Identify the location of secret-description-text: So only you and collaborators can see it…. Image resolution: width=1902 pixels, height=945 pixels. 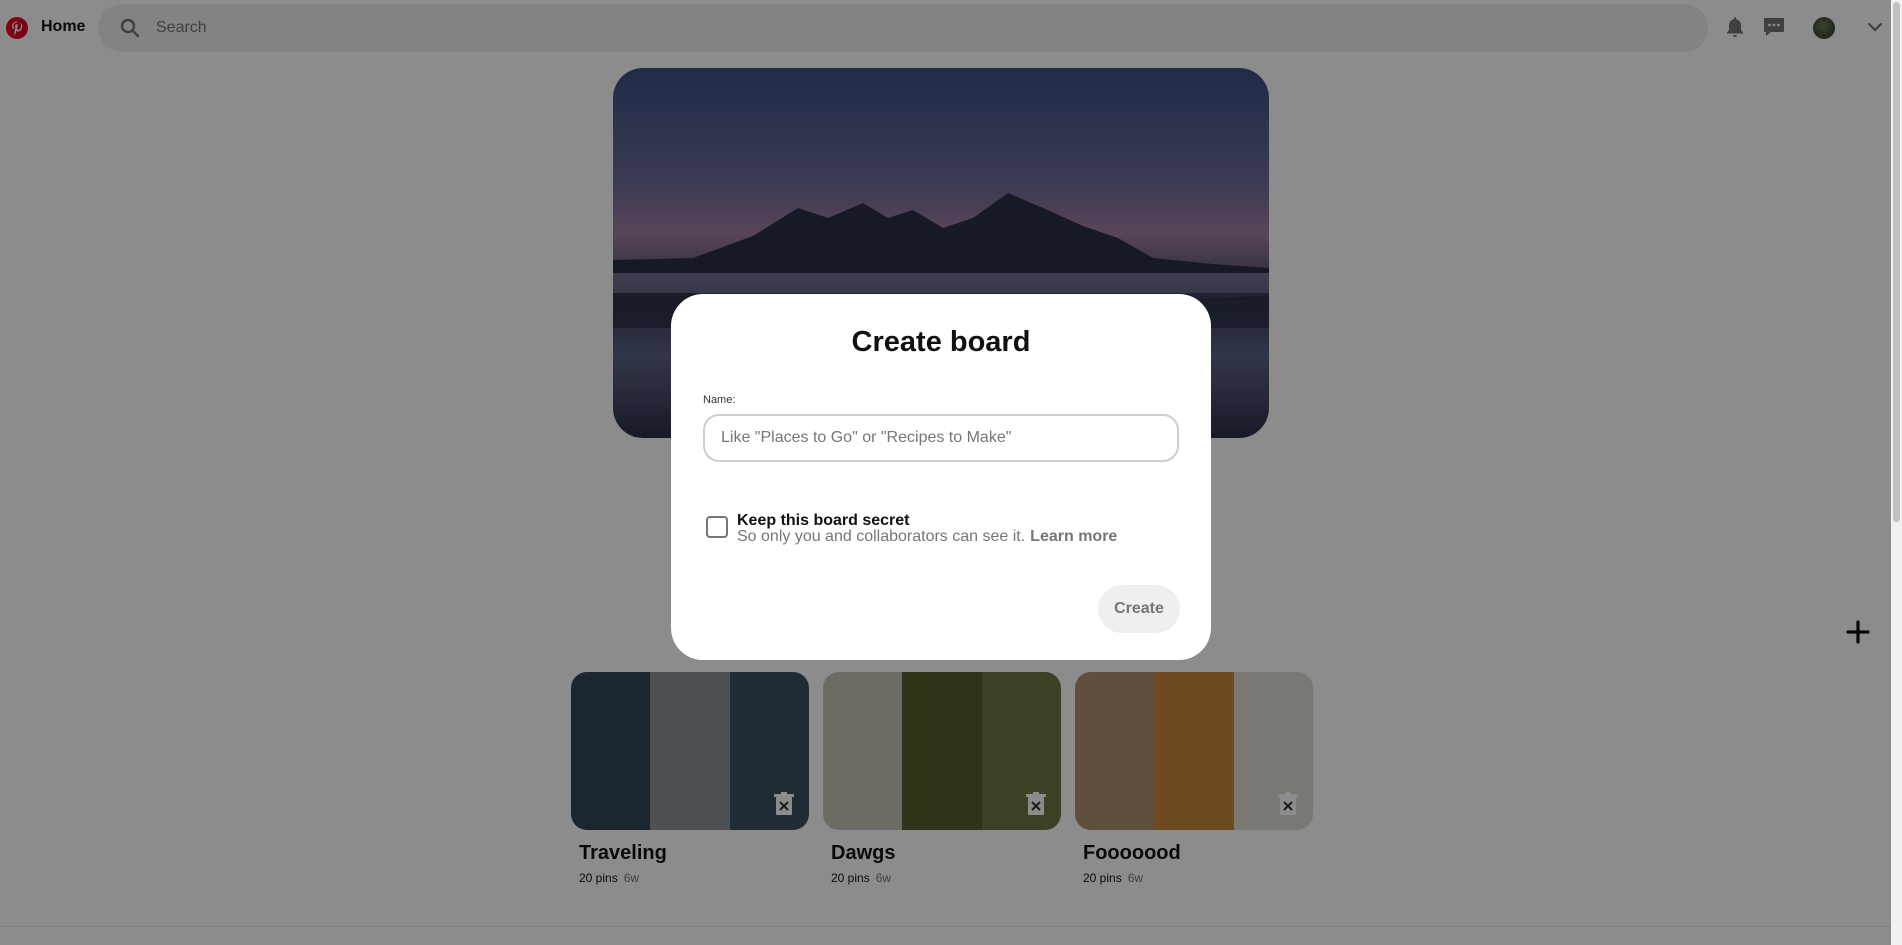
(881, 536).